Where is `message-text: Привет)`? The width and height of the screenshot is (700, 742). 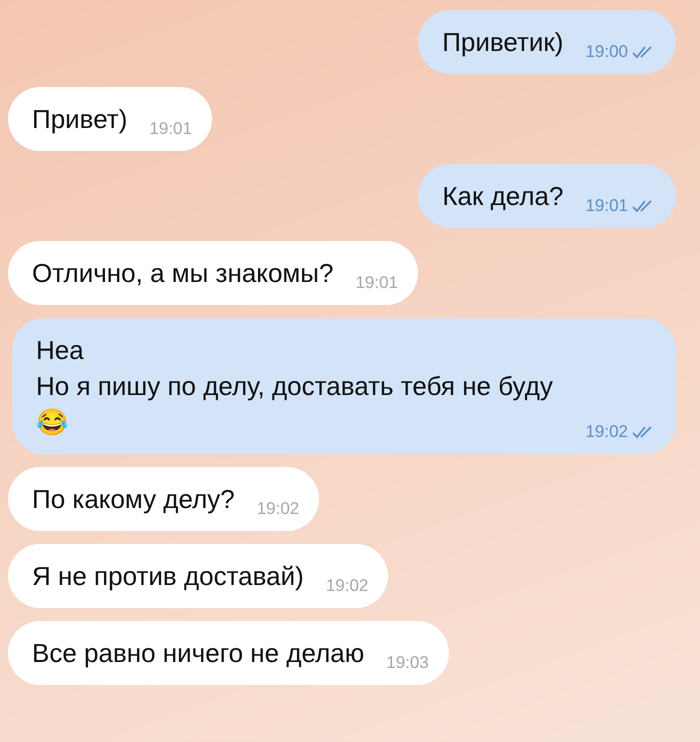
message-text: Привет) is located at coordinates (80, 119).